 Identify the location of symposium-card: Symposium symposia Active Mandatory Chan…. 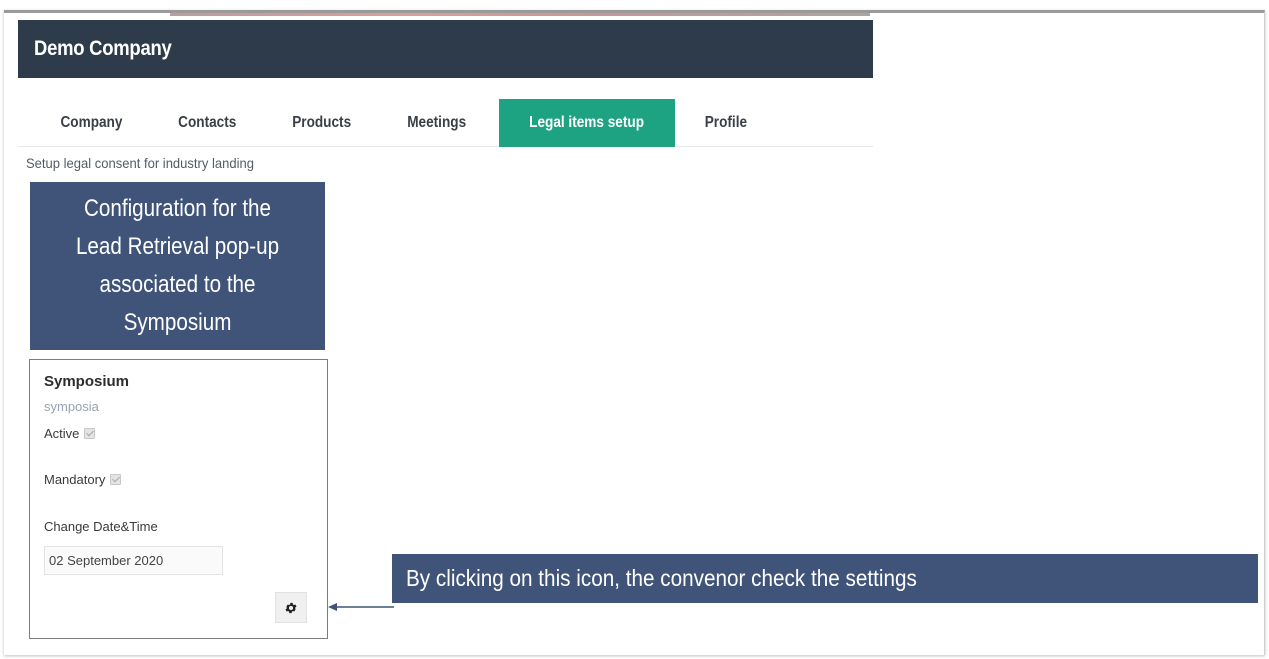
(178, 499).